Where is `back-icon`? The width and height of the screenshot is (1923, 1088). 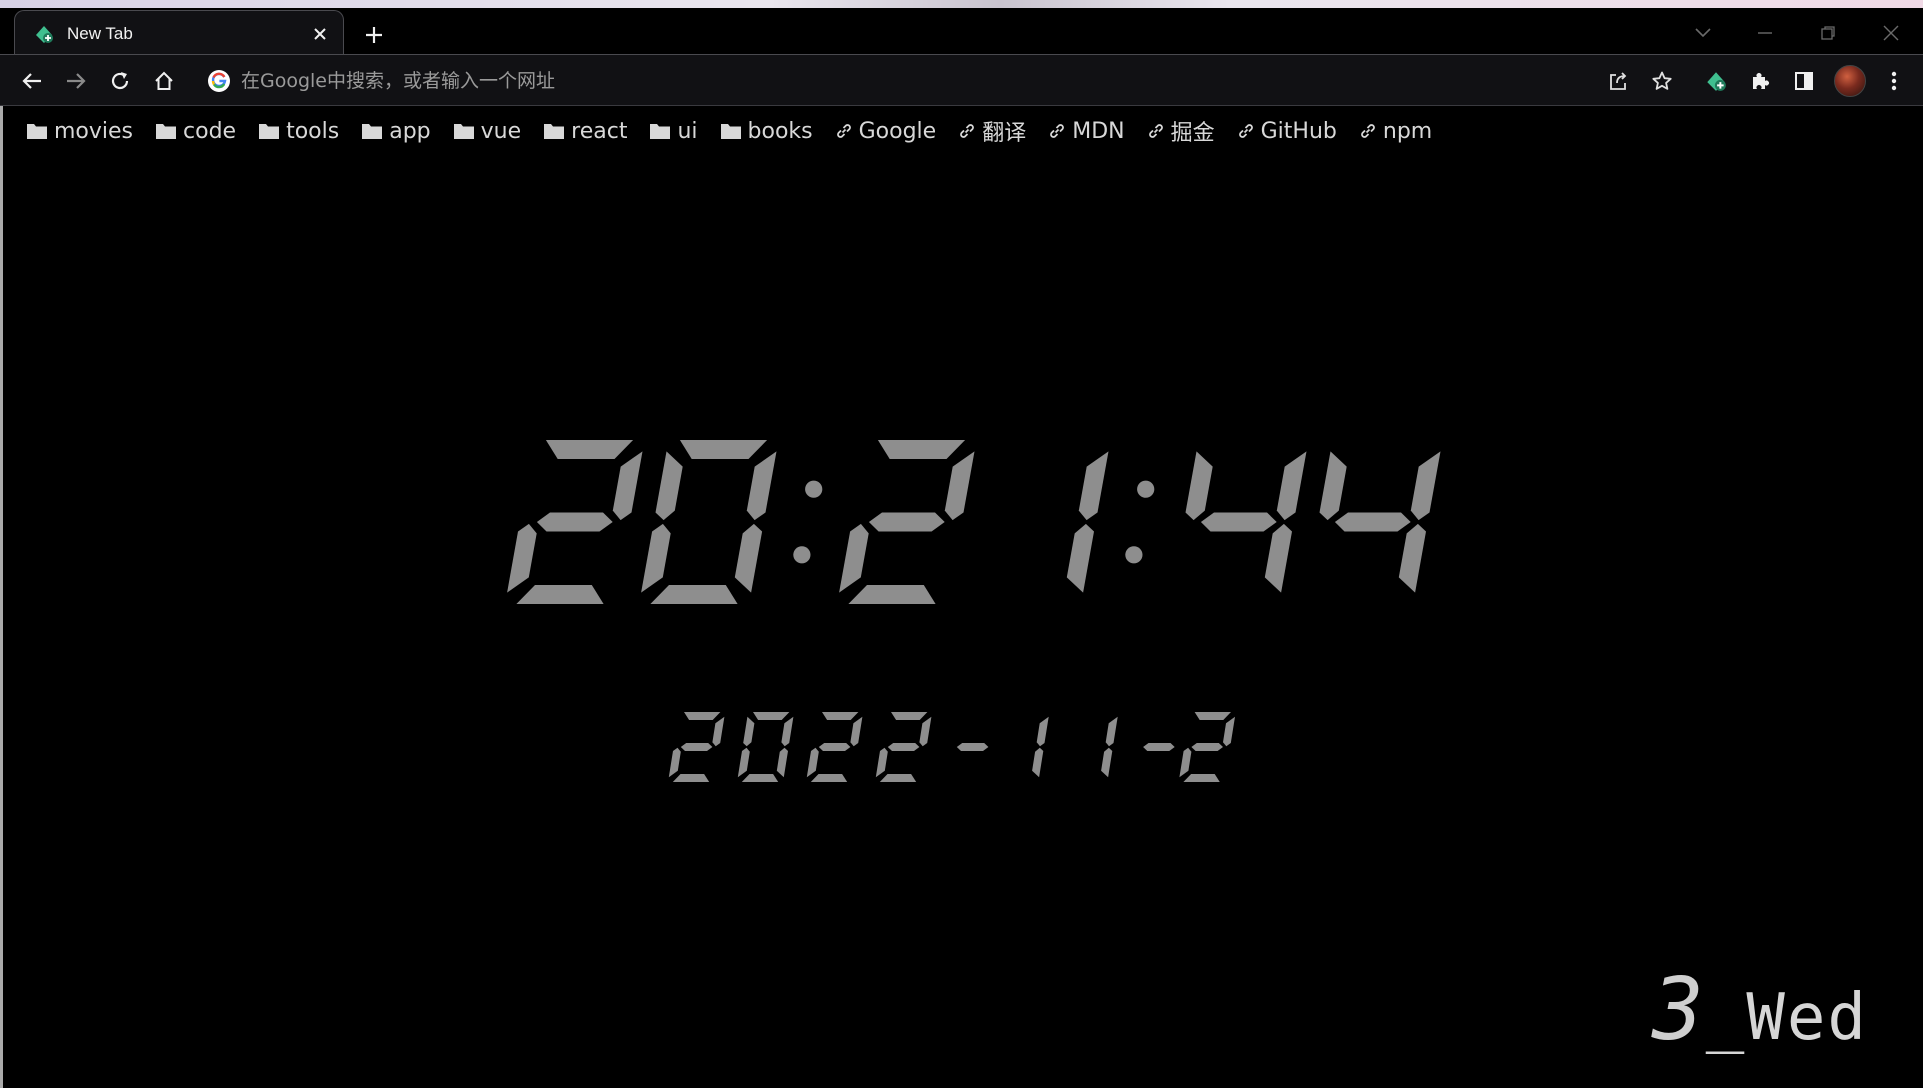
back-icon is located at coordinates (32, 81).